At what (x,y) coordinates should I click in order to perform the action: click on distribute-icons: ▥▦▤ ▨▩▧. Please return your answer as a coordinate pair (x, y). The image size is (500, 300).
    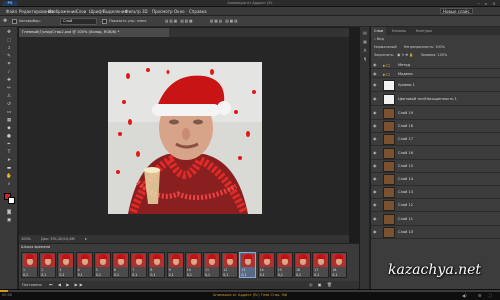
    Looking at the image, I should click on (224, 21).